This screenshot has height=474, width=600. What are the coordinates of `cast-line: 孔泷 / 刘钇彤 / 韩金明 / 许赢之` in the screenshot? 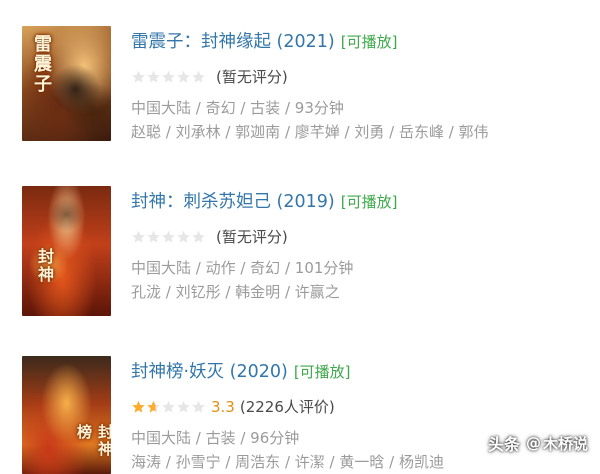 It's located at (235, 292).